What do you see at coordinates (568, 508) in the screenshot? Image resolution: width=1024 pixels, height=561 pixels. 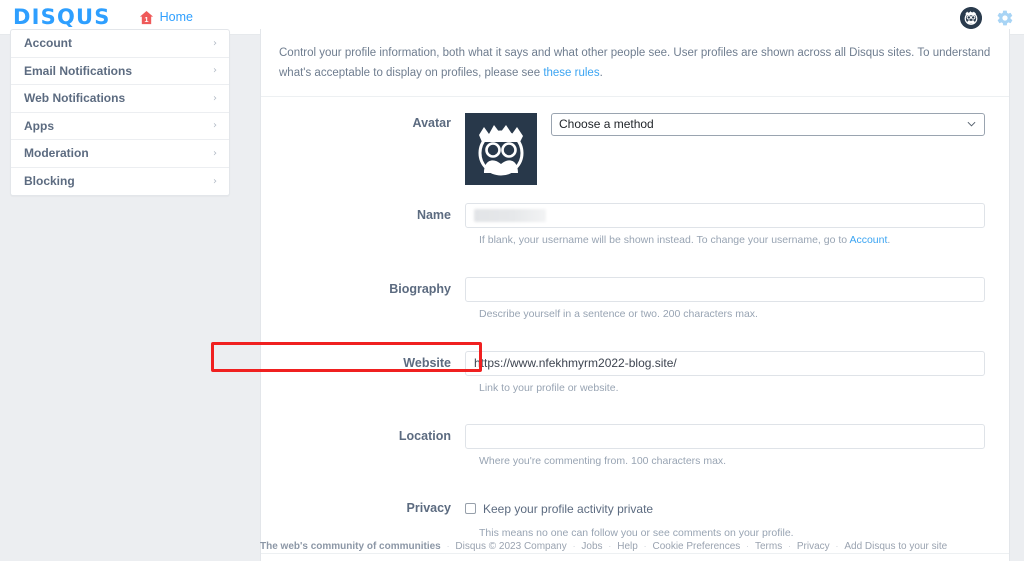 I see `privacy-checkbox-label: Keep your profile activity private` at bounding box center [568, 508].